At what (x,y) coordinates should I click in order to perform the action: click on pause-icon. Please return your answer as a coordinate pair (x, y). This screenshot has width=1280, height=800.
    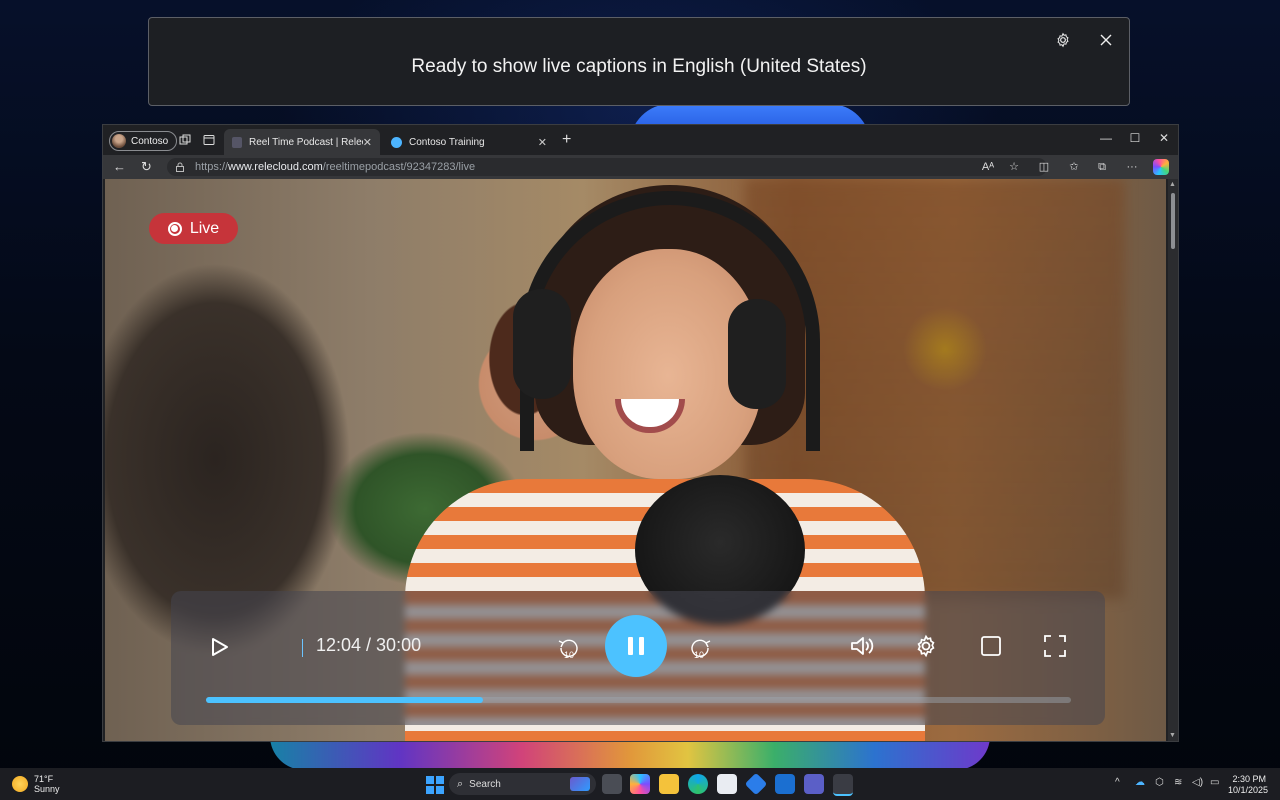
    Looking at the image, I should click on (630, 646).